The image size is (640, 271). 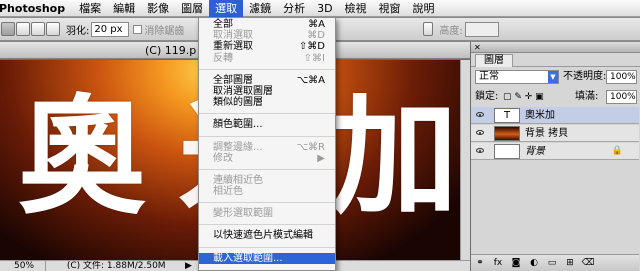 I want to click on menu-view: 檢視, so click(x=356, y=8).